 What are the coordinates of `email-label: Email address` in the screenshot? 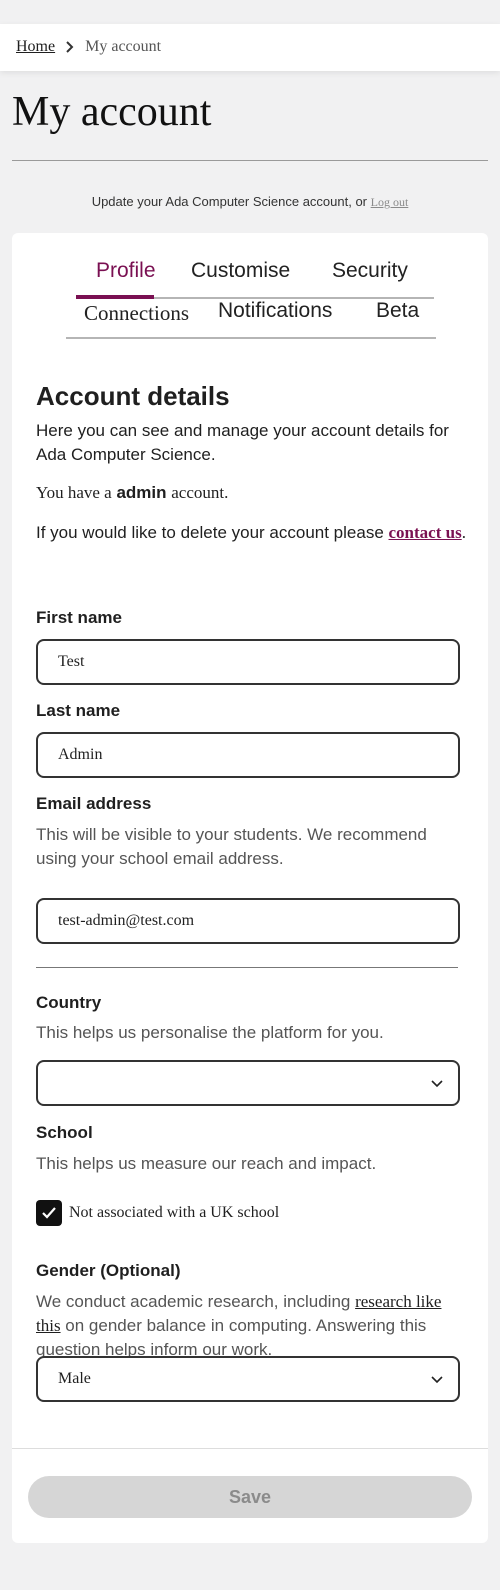 It's located at (94, 803).